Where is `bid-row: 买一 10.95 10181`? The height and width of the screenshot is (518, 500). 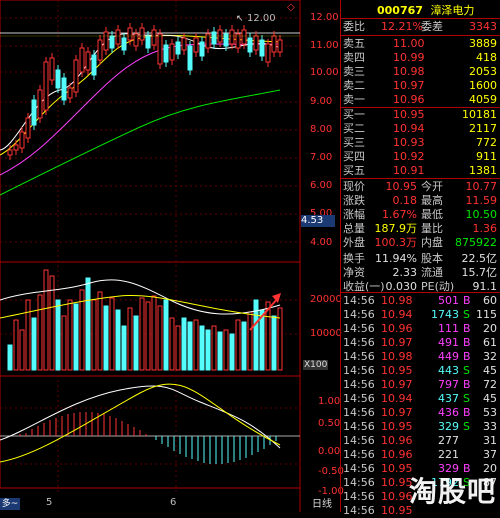
bid-row: 买一 10.95 10181 is located at coordinates (420, 114).